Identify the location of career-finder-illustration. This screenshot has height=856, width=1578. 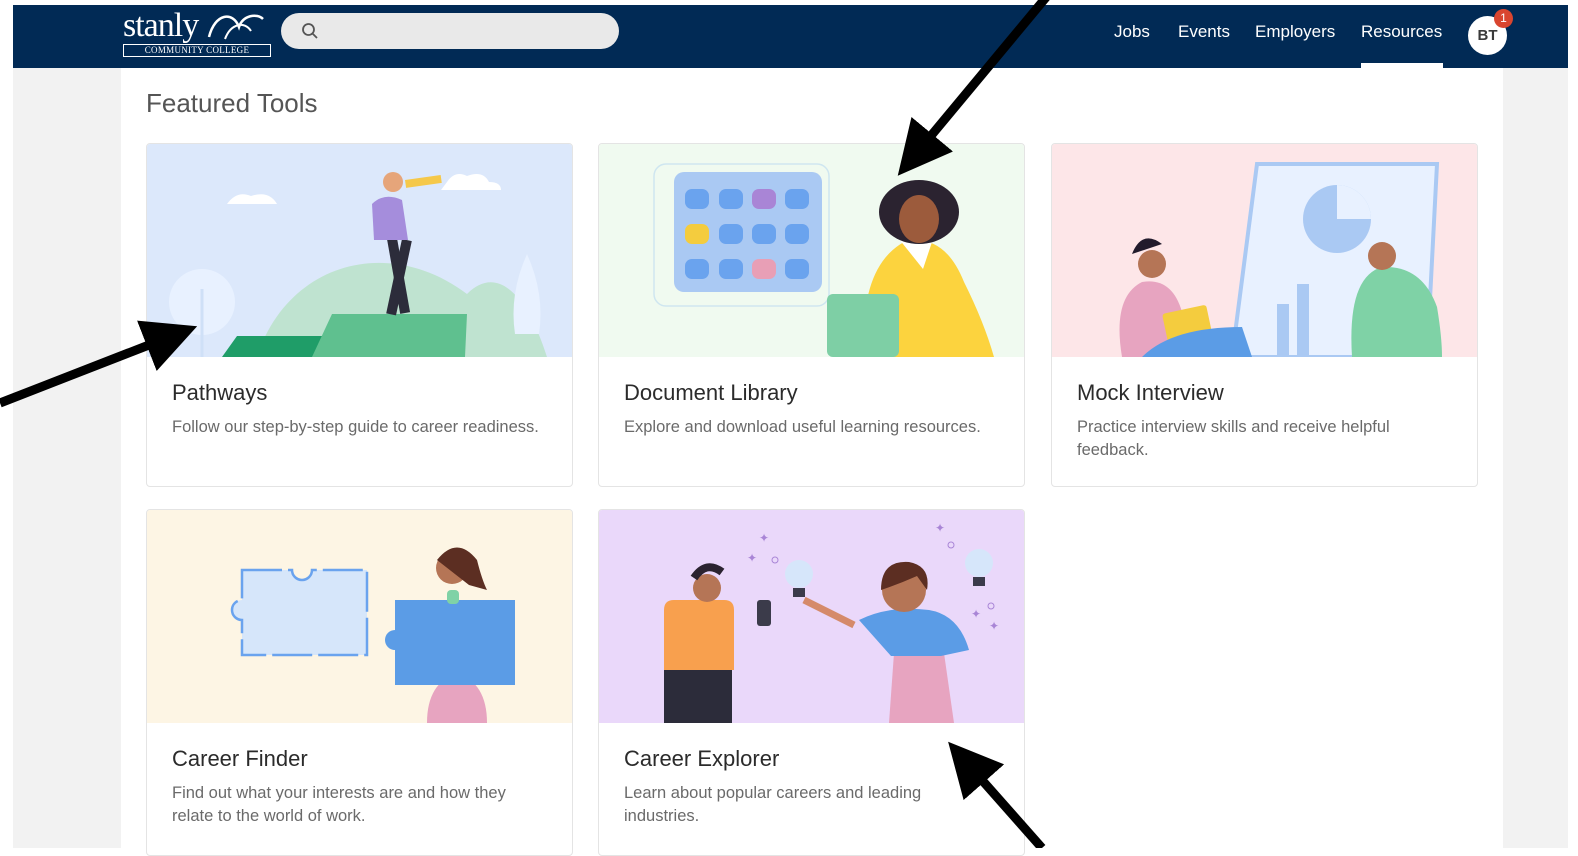
(359, 616).